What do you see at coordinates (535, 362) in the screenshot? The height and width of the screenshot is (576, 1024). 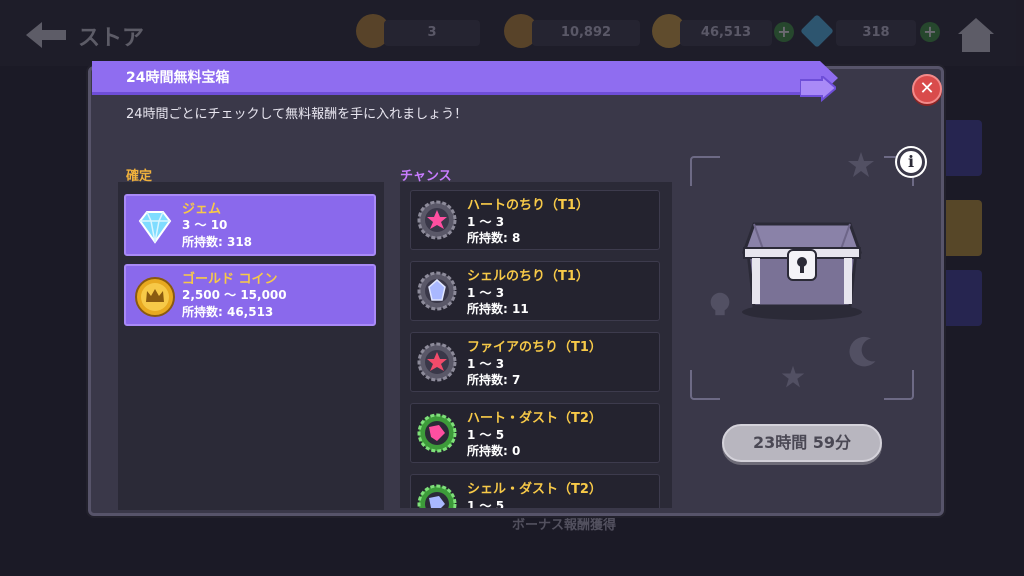 I see `reward-item-fire-dust: ファイアのちり（T1） 1 ～ 3 所持数: 7` at bounding box center [535, 362].